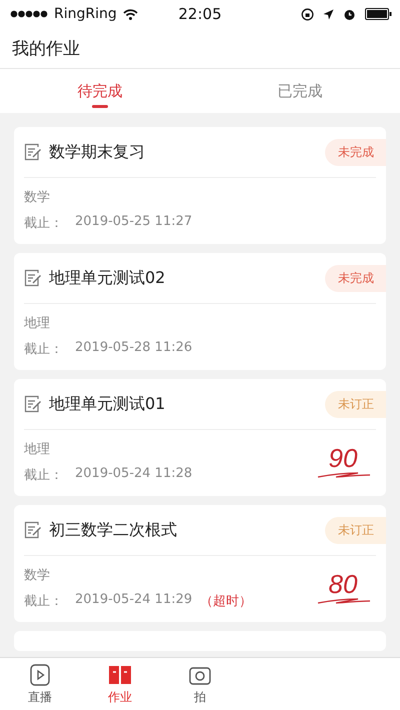  What do you see at coordinates (85, 14) in the screenshot?
I see `carrier-name: RingRing` at bounding box center [85, 14].